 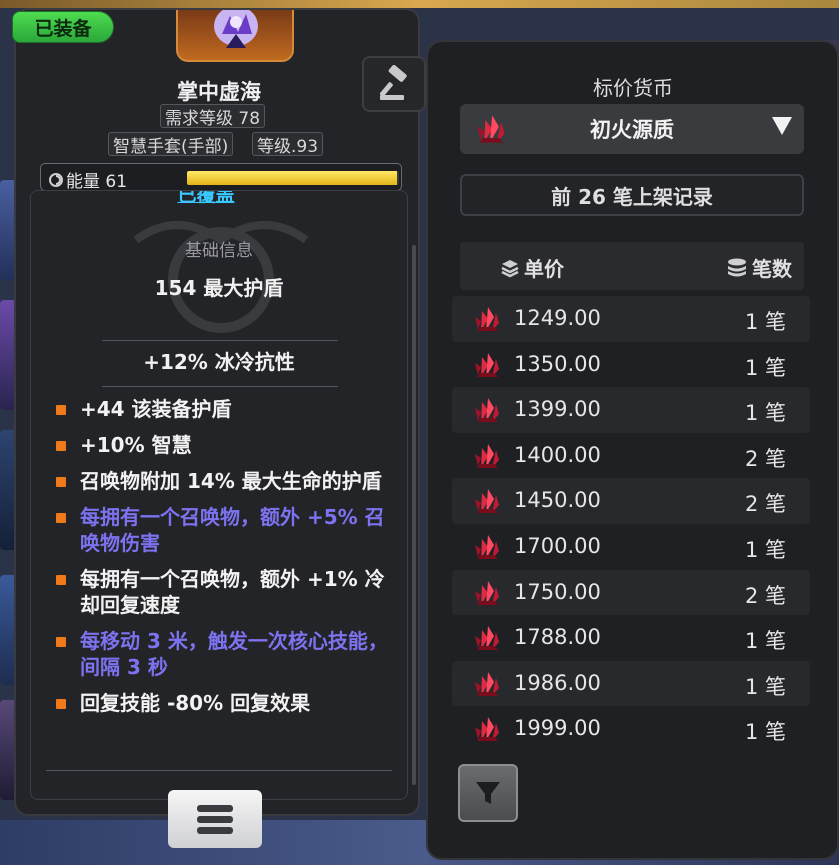 I want to click on price-row: 1700.00 1 笔, so click(x=631, y=547).